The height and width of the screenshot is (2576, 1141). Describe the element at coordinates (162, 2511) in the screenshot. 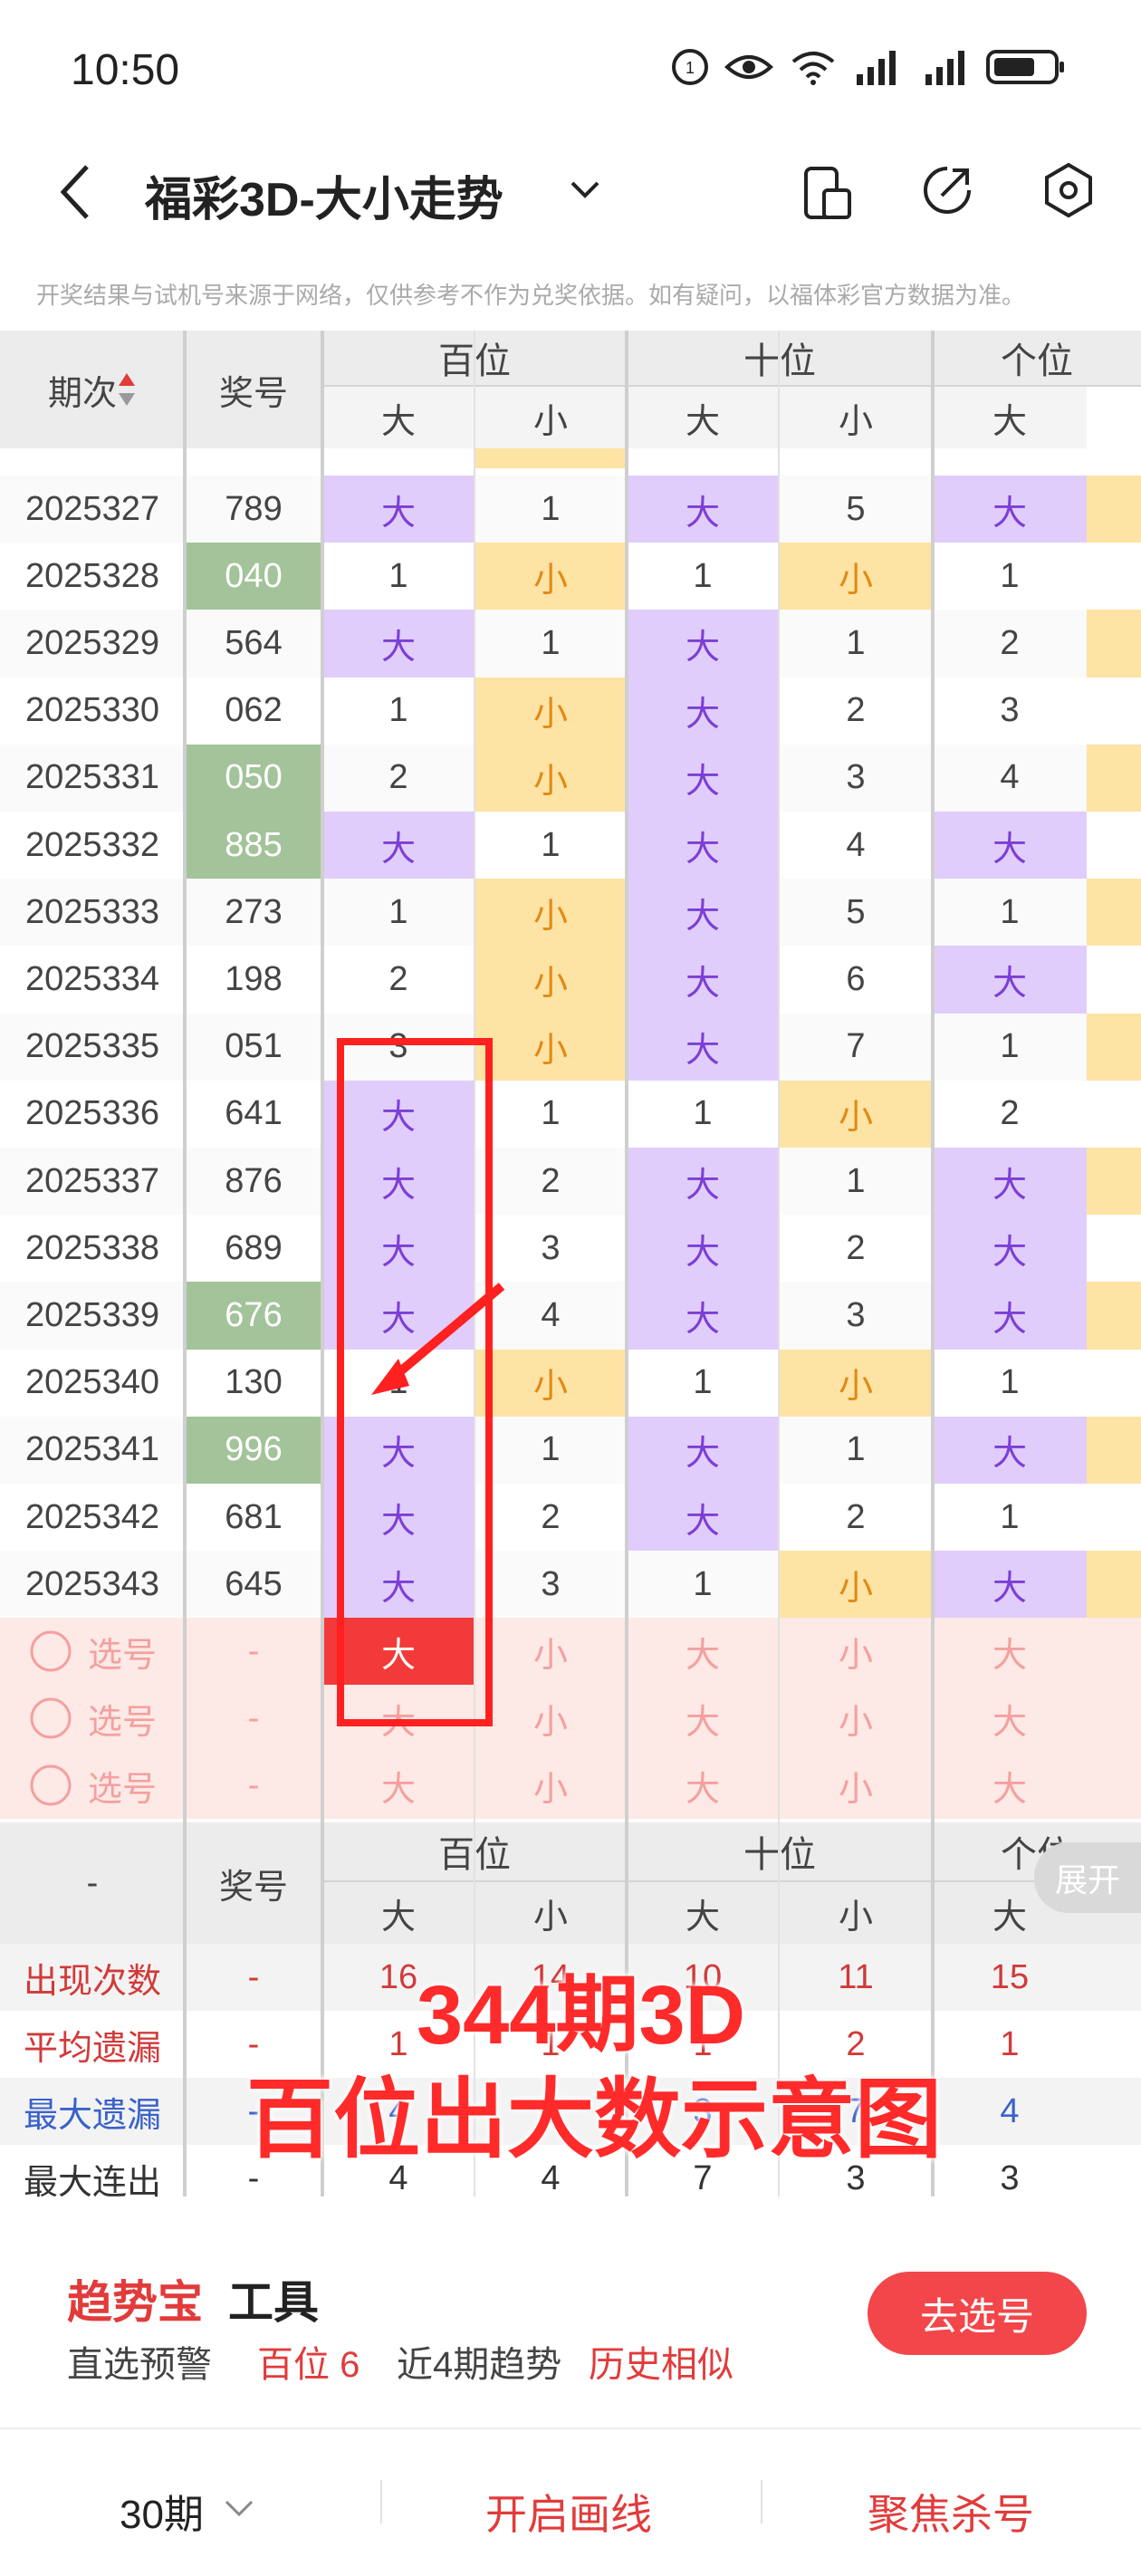

I see `periods-selector: 30期` at that location.